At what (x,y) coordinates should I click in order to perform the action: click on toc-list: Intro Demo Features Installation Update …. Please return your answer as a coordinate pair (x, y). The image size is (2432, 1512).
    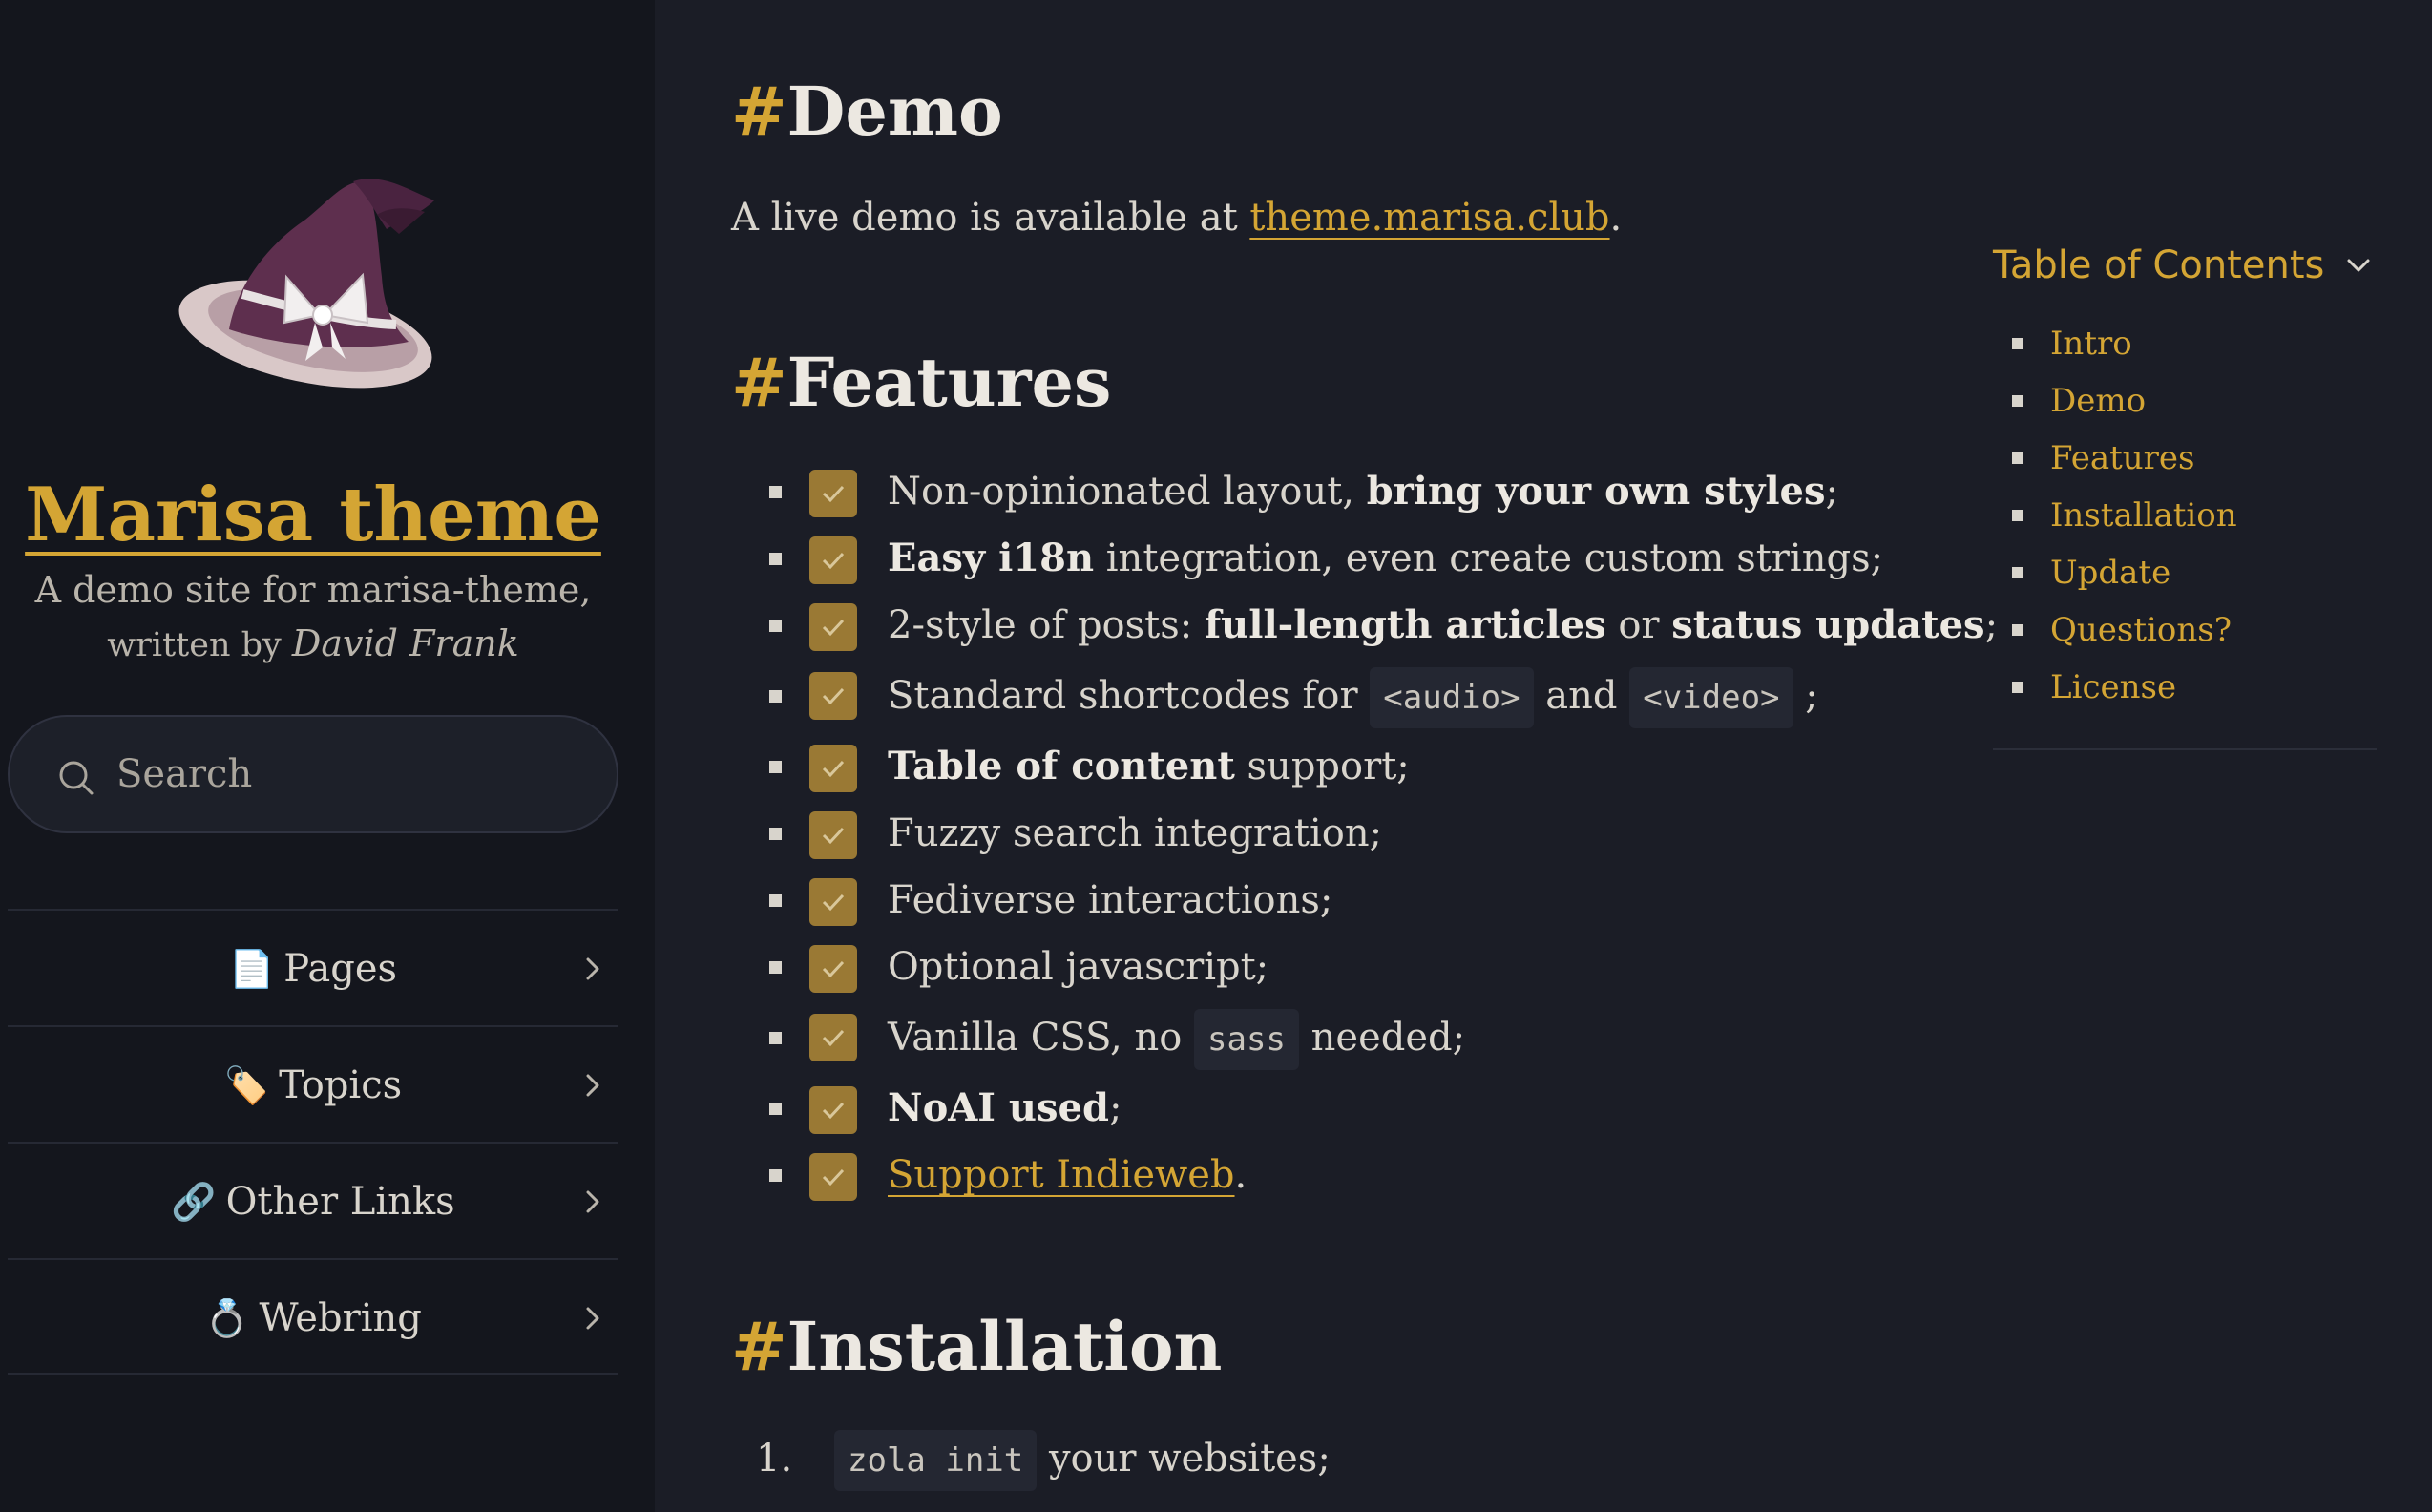
    Looking at the image, I should click on (2185, 515).